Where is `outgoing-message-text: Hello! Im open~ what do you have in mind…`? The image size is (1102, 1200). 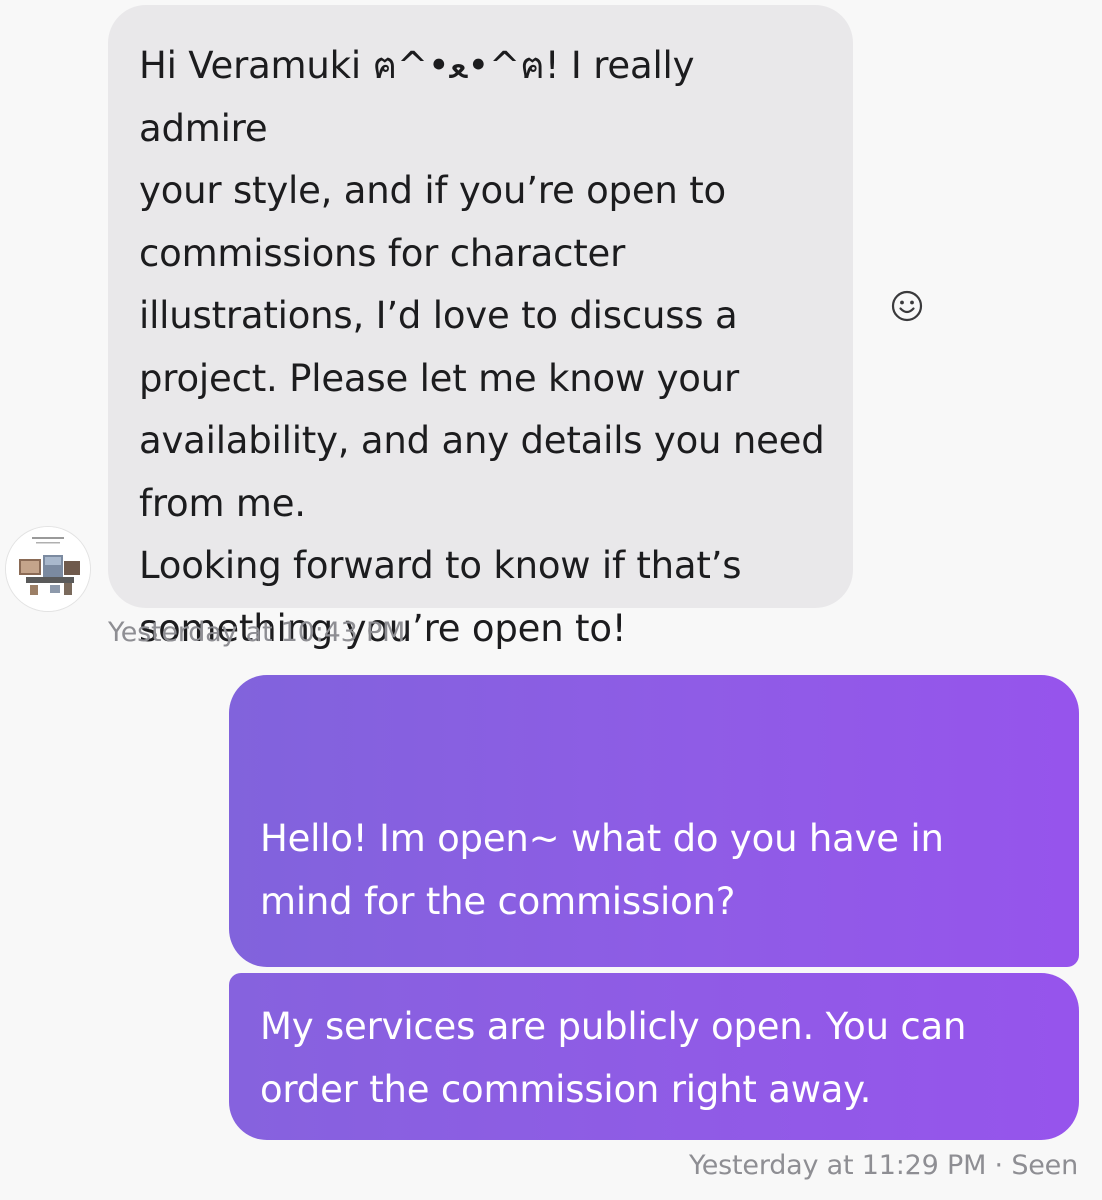 outgoing-message-text: Hello! Im open~ what do you have in mind… is located at coordinates (654, 870).